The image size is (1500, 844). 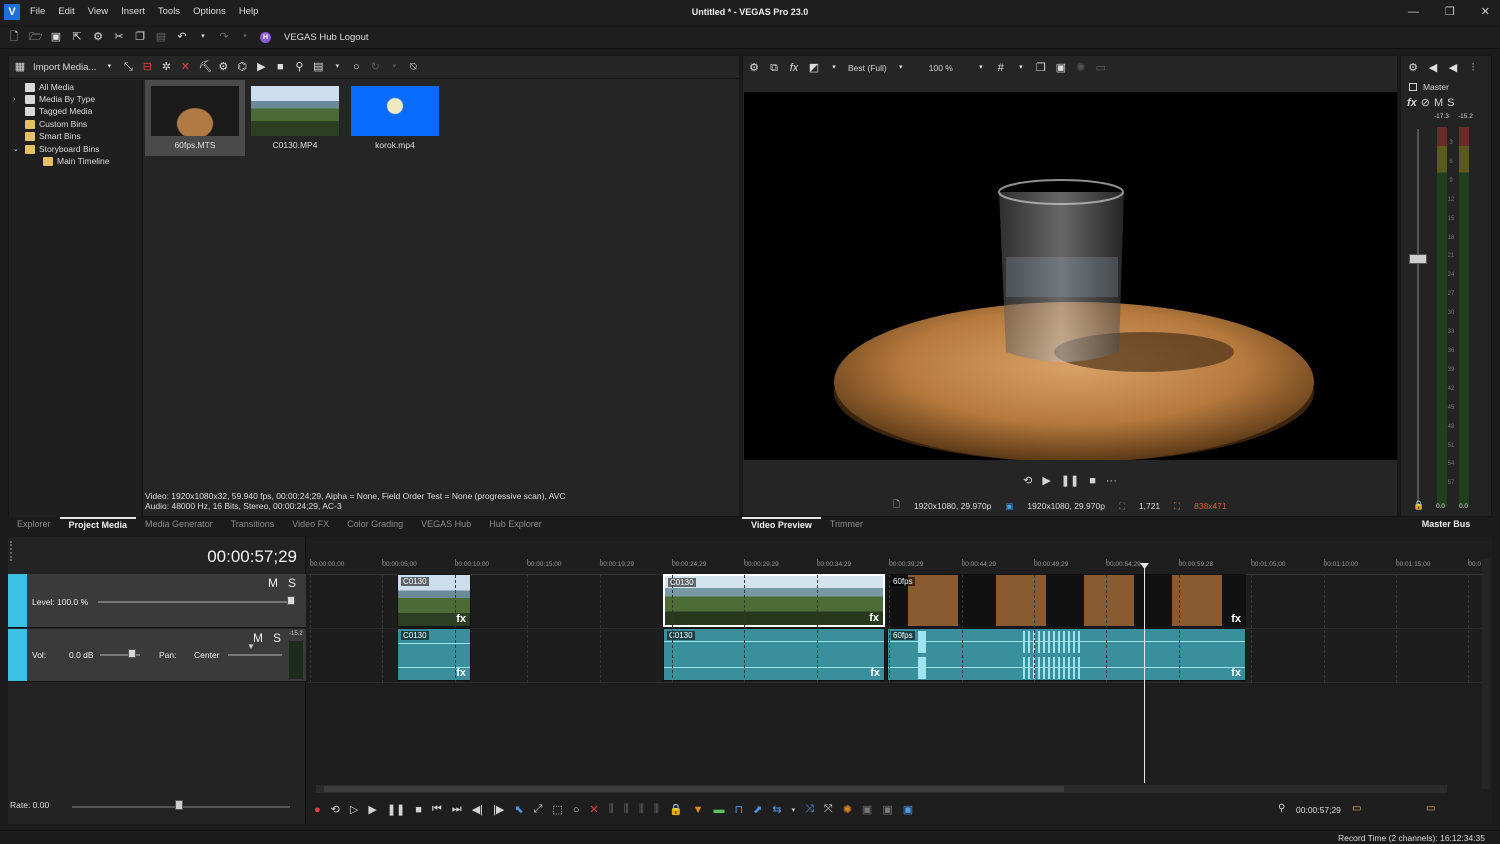 I want to click on envelope-tool-icon: ⤢, so click(x=538, y=809).